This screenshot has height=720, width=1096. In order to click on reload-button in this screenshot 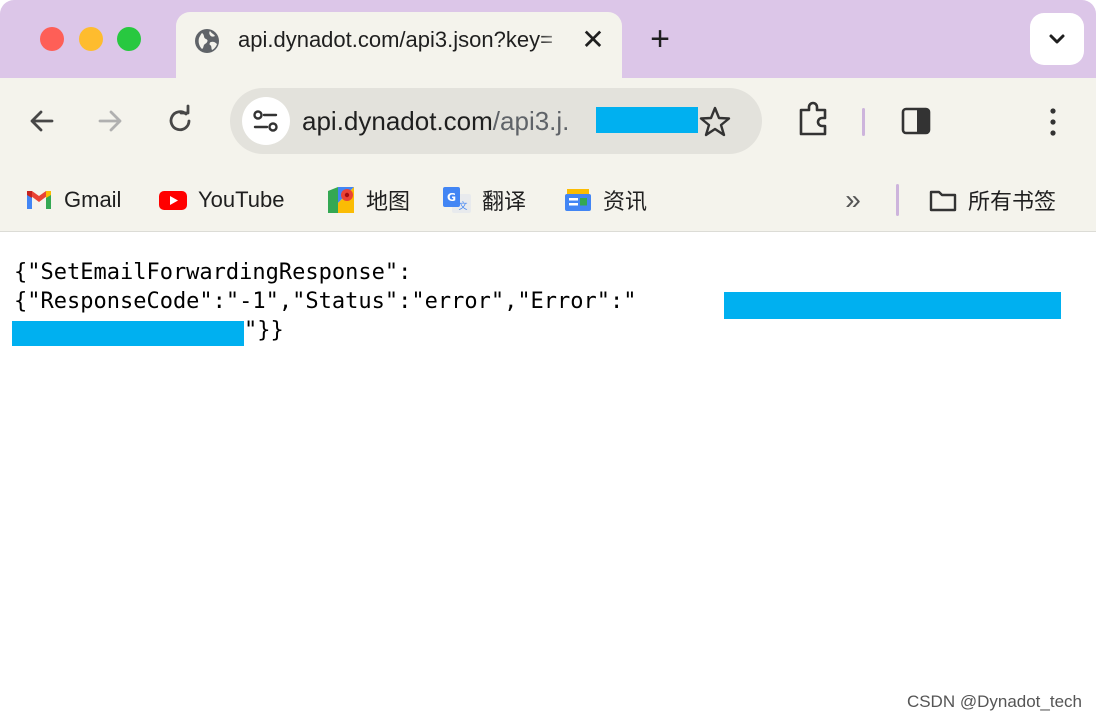, I will do `click(180, 121)`.